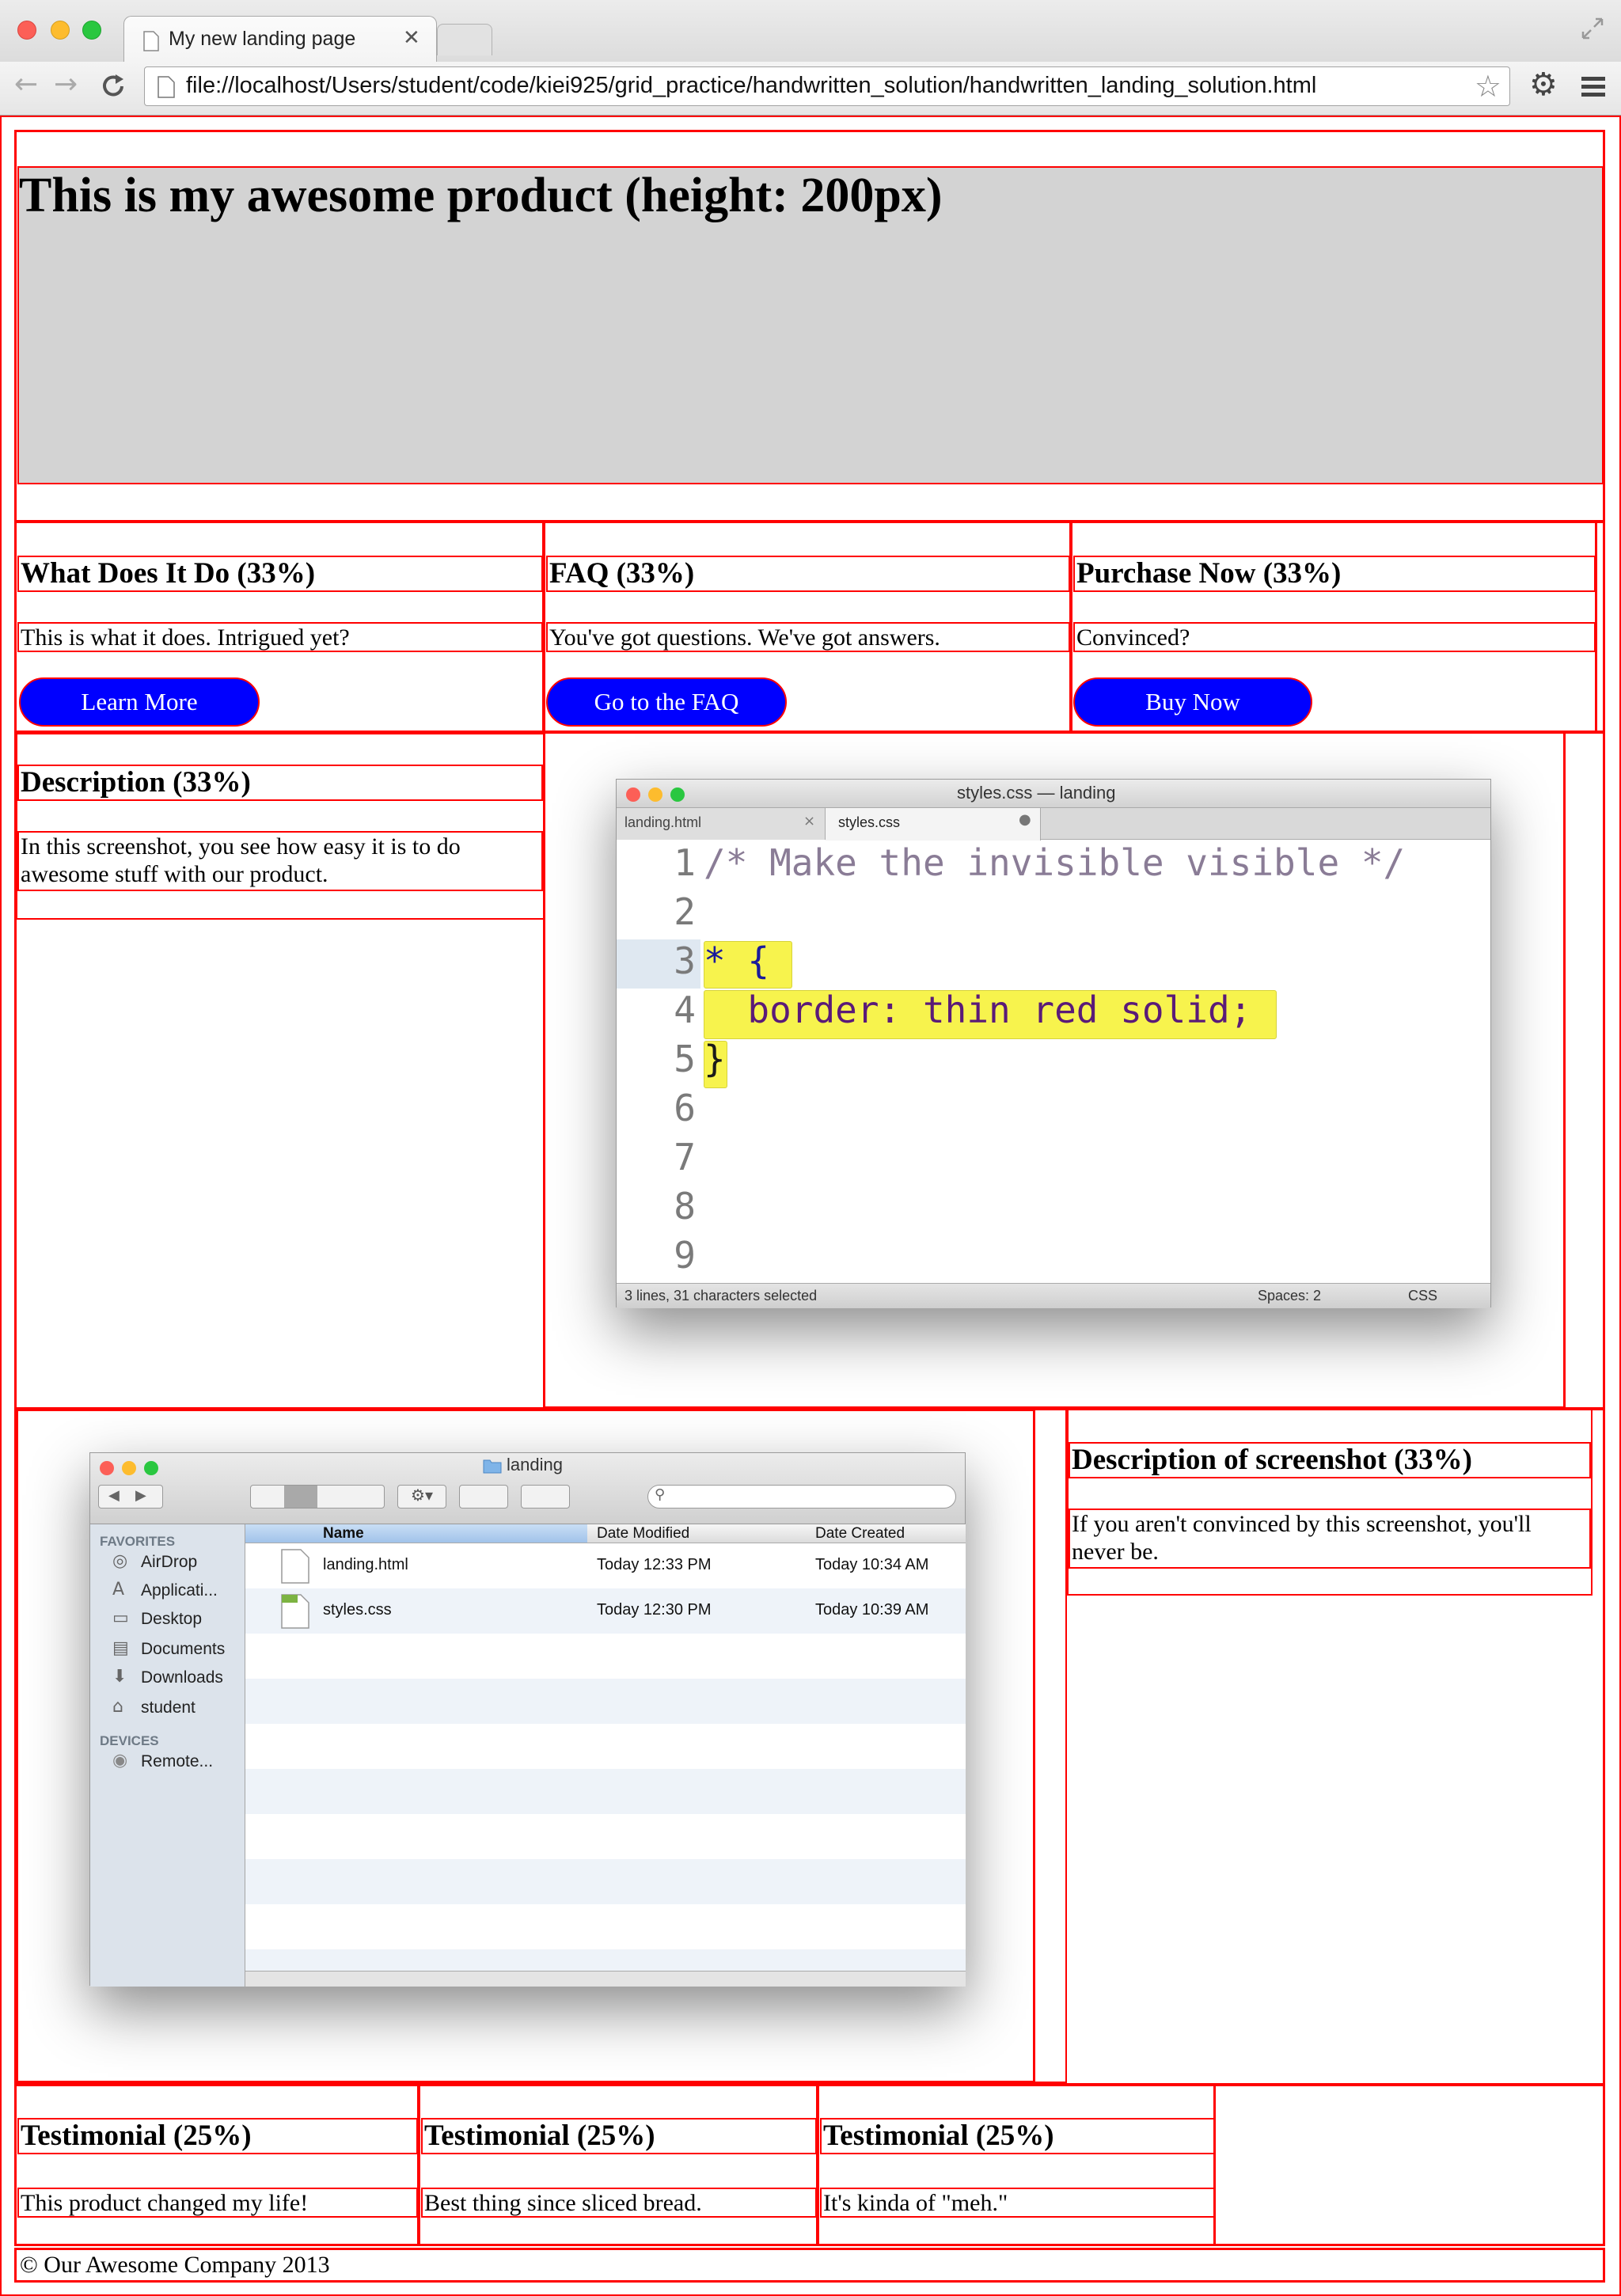  Describe the element at coordinates (1036, 793) in the screenshot. I see `editor-window-title: styles.css — landing` at that location.